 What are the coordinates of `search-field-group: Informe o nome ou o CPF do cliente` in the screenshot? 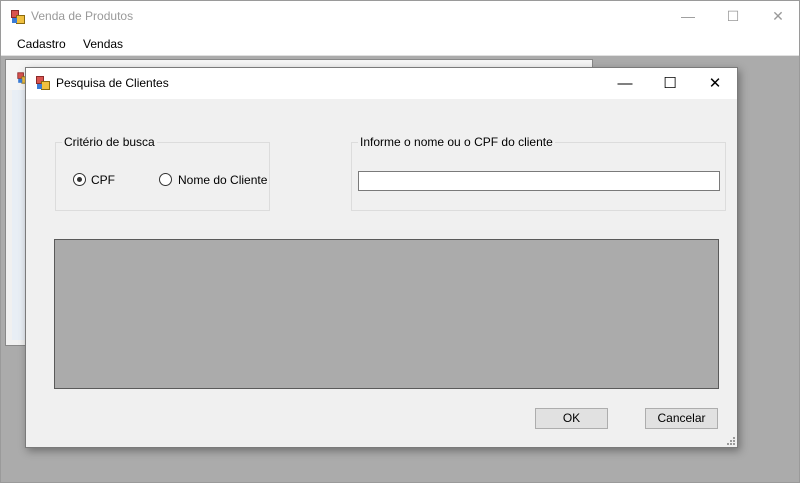 It's located at (538, 173).